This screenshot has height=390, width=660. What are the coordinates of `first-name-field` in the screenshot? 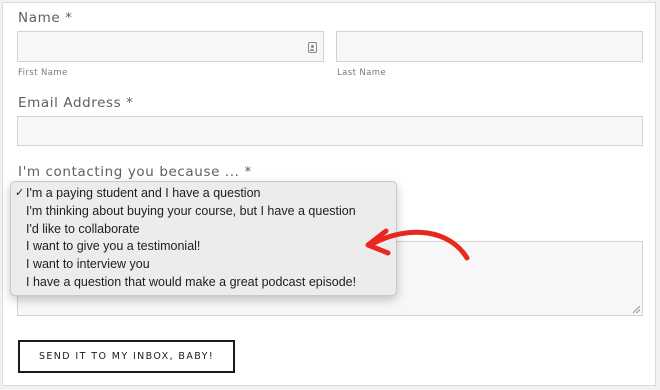 It's located at (170, 46).